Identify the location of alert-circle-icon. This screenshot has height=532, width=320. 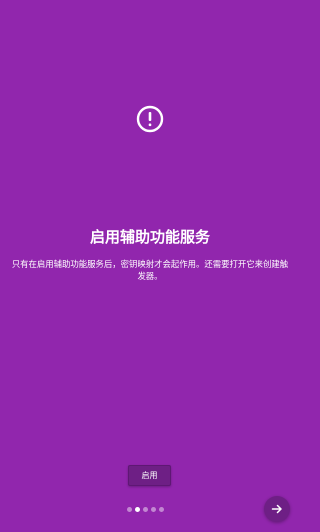
(150, 119).